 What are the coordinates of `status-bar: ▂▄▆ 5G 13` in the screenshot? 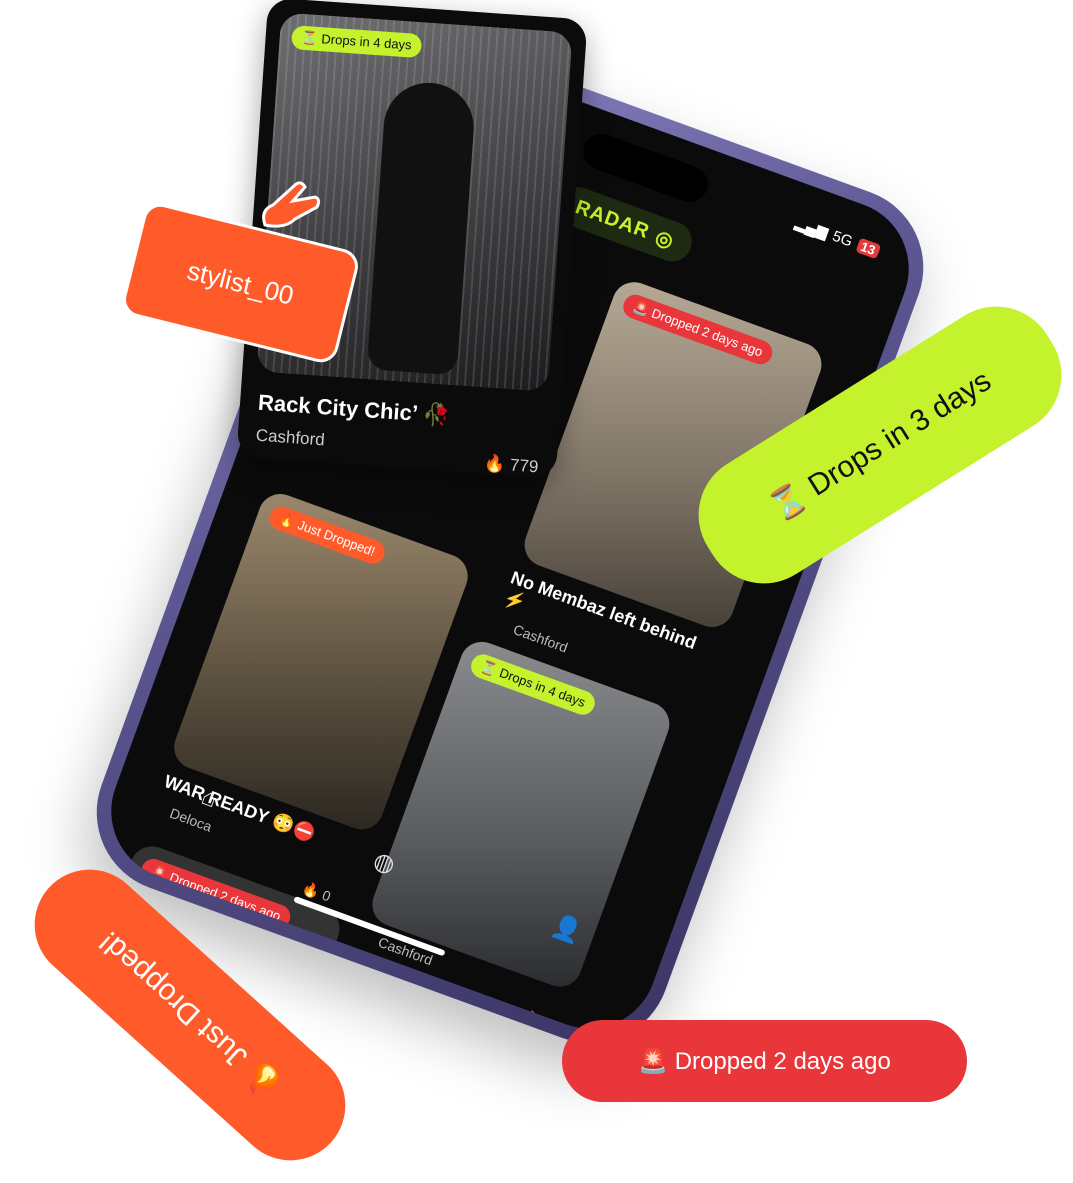 It's located at (837, 236).